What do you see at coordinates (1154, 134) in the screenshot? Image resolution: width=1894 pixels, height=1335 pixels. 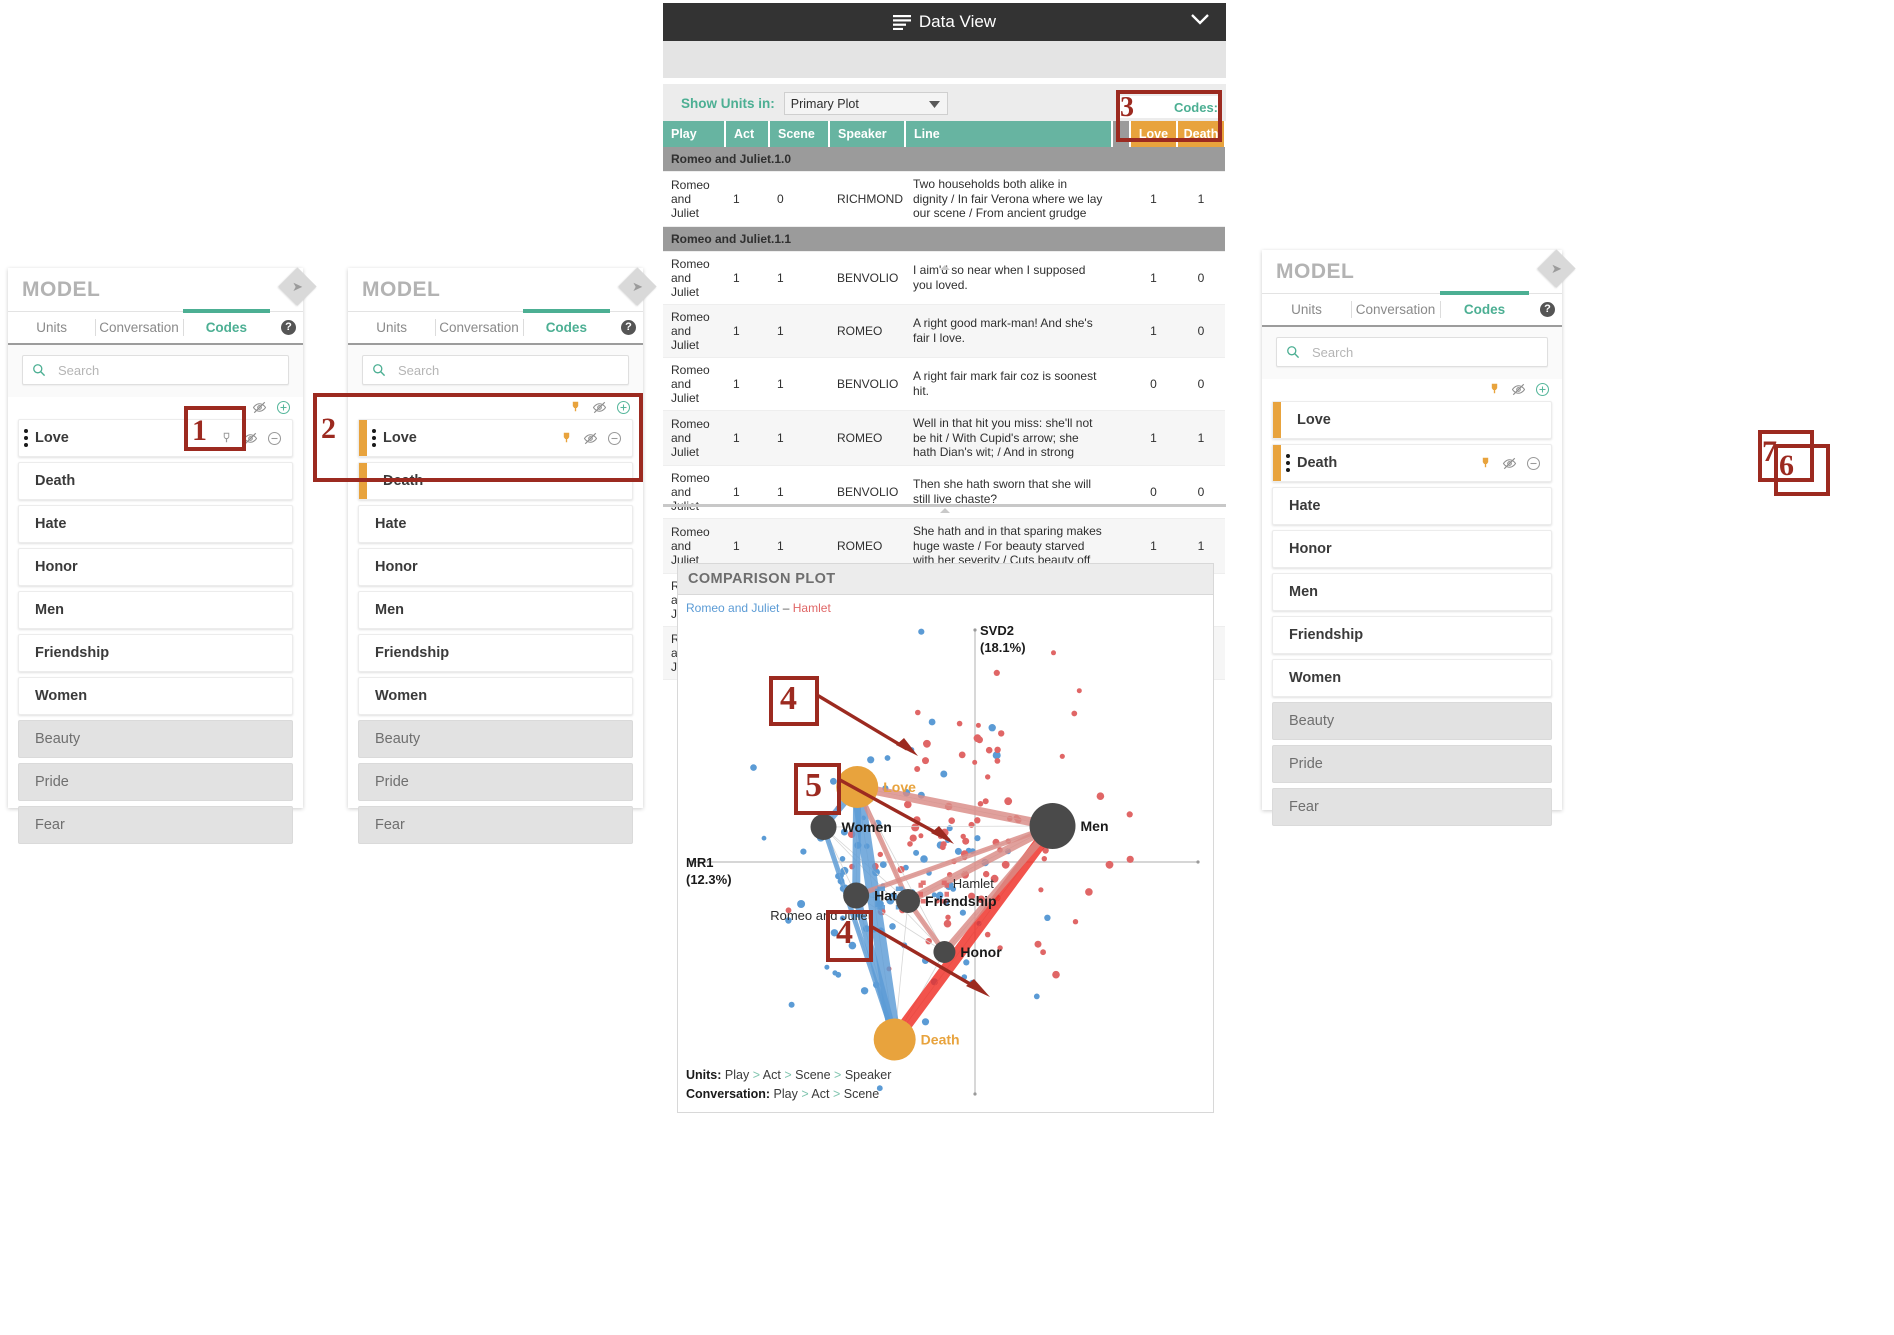 I see `col-love: Love` at bounding box center [1154, 134].